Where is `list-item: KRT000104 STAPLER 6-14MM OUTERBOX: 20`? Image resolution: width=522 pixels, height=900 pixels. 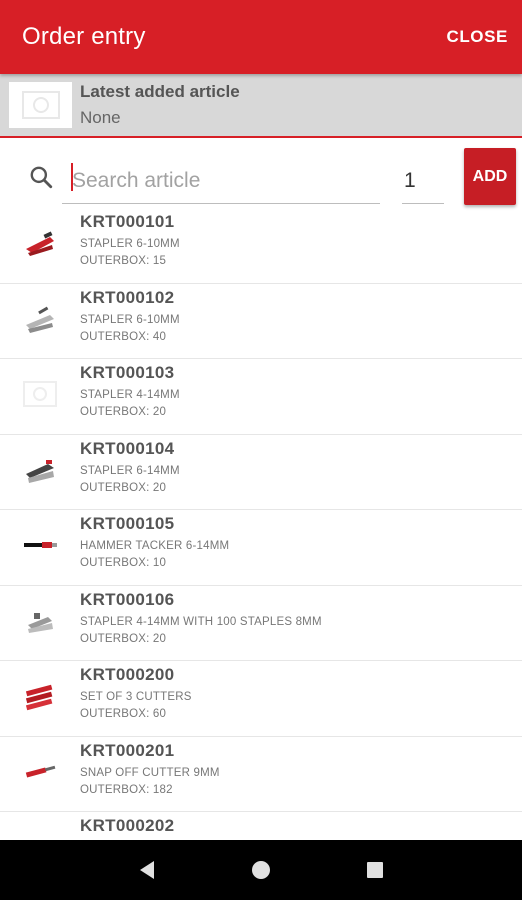 list-item: KRT000104 STAPLER 6-14MM OUTERBOX: 20 is located at coordinates (261, 472).